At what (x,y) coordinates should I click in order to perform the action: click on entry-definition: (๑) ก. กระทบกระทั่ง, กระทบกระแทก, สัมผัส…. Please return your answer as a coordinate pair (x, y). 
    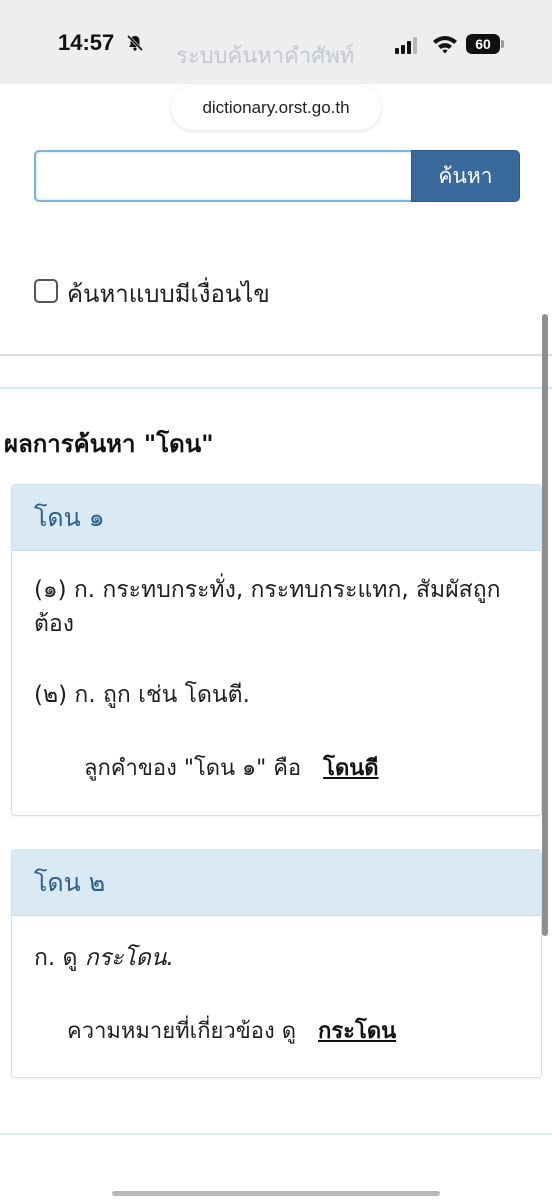
    Looking at the image, I should click on (267, 607).